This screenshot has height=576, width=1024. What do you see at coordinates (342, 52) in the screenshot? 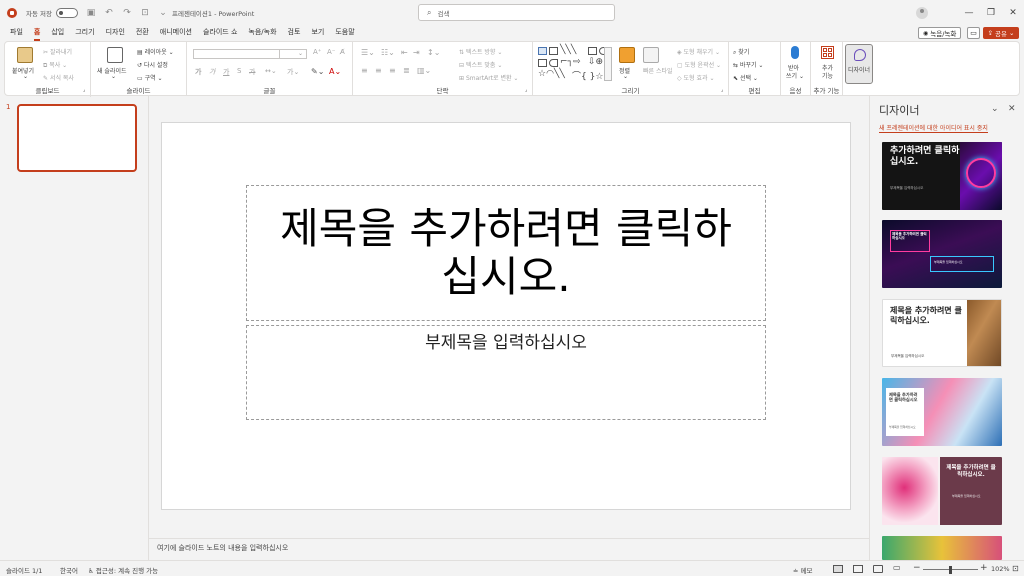
I see `clear-formatting-icon: A̸` at bounding box center [342, 52].